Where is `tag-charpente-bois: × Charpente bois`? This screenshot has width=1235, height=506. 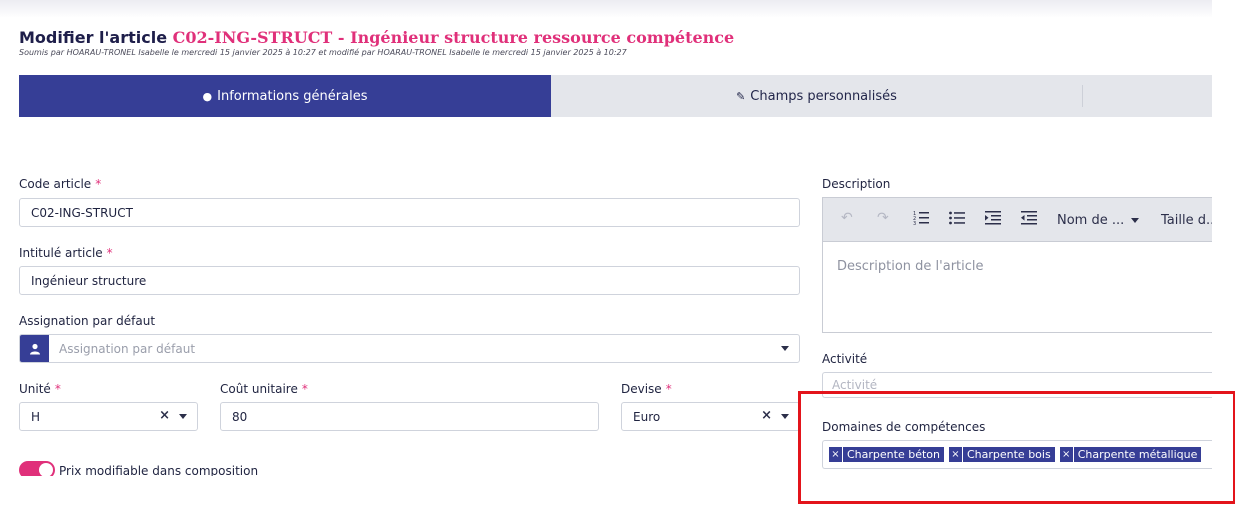
tag-charpente-bois: × Charpente bois is located at coordinates (1001, 454).